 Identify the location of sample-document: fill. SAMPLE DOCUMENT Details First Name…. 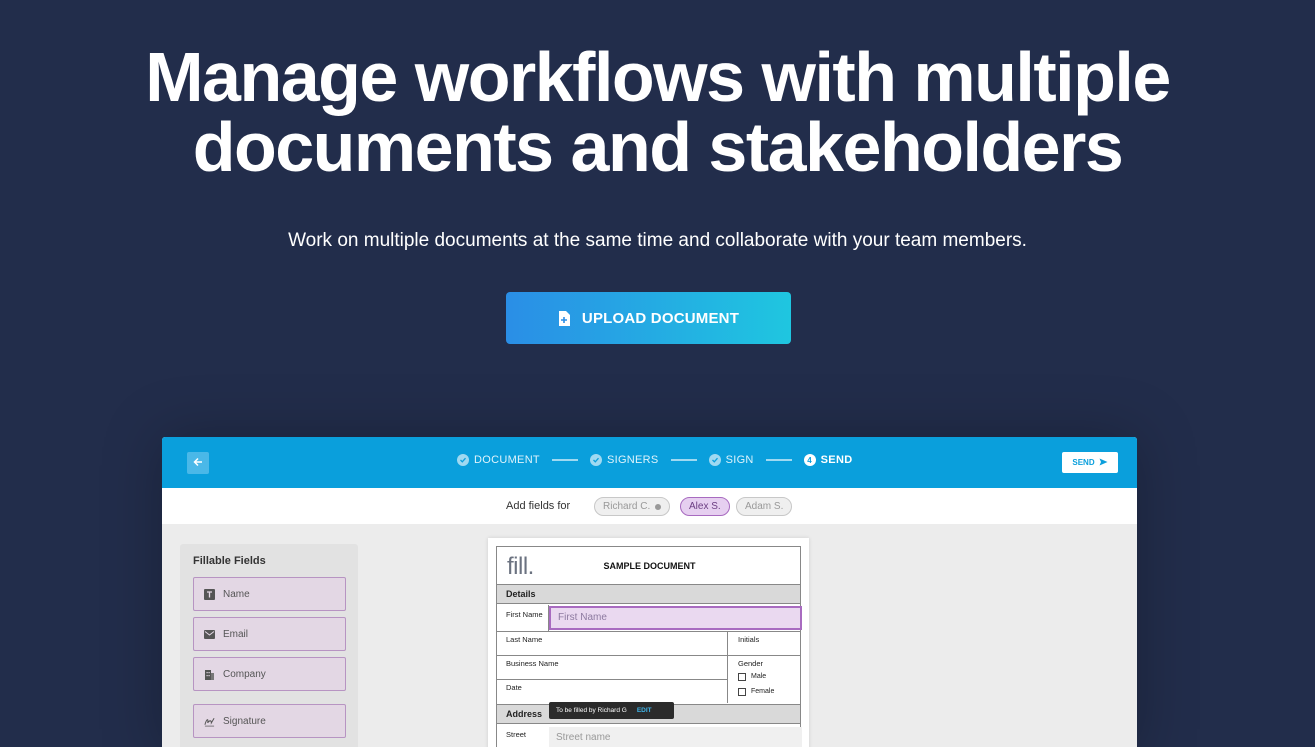
(648, 642).